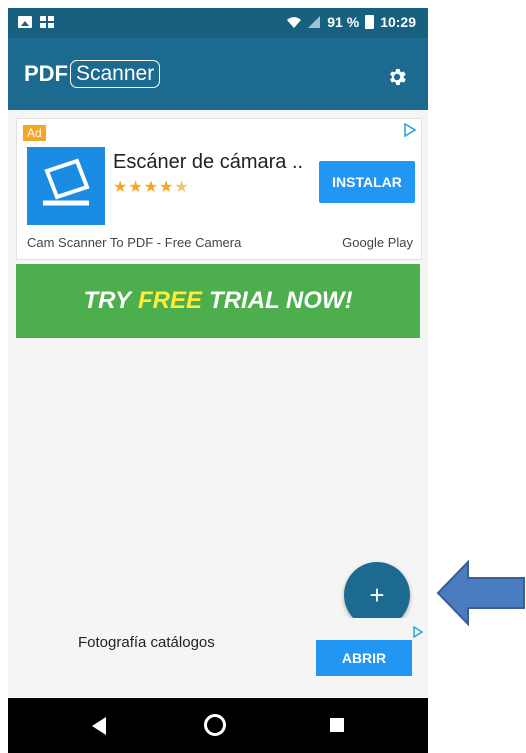 Image resolution: width=526 pixels, height=753 pixels. What do you see at coordinates (218, 658) in the screenshot?
I see `bottom-ad-banner: Fotografía catálogos ABRIR` at bounding box center [218, 658].